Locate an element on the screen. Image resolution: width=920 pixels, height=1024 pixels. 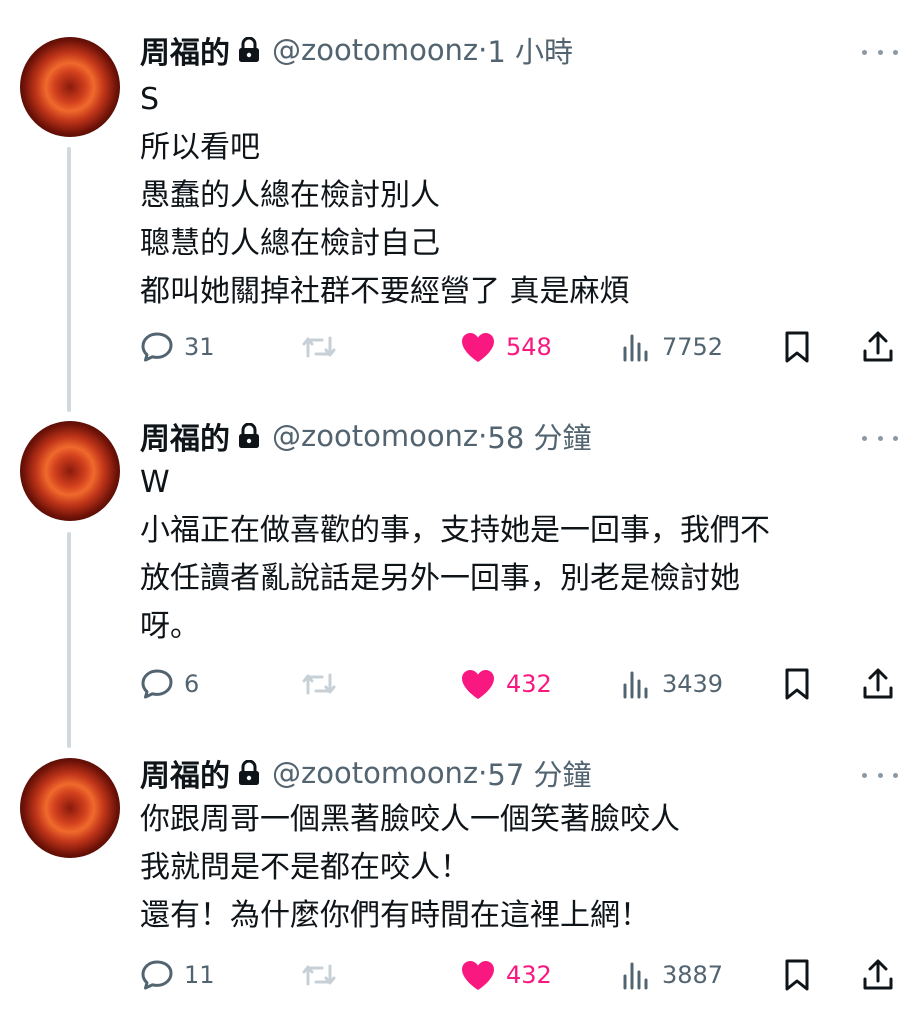
tweet-line: 你跟周哥一個黑著臉咬人一個笑著臉咬人 is located at coordinates (410, 819).